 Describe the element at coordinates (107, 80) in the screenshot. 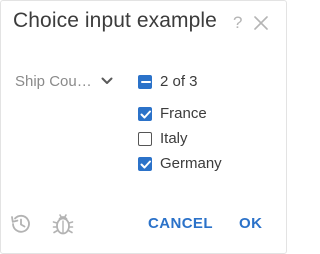

I see `chevron-down-icon` at that location.